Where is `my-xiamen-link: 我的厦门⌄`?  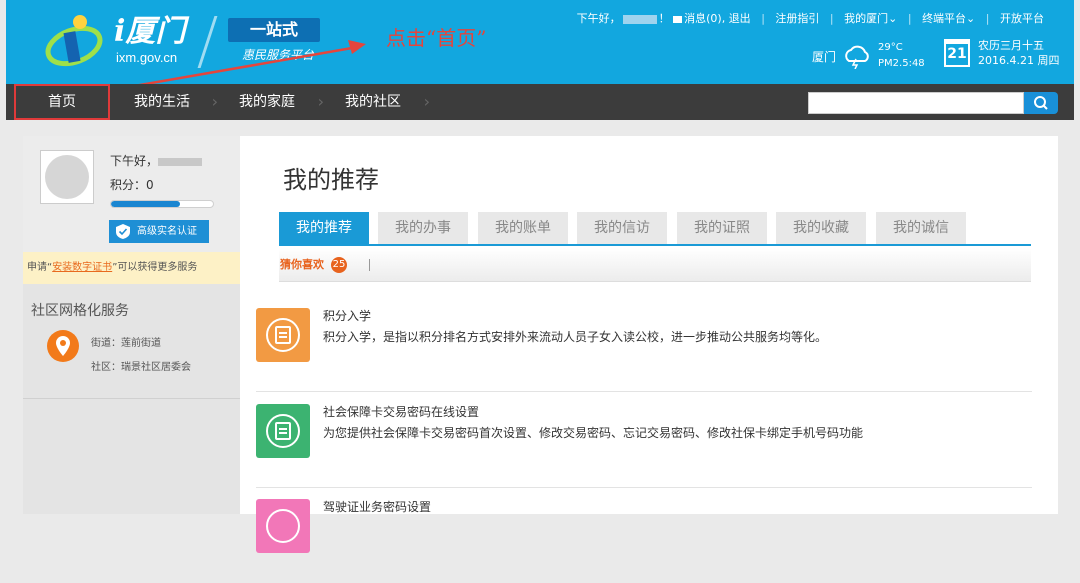 my-xiamen-link: 我的厦门⌄ is located at coordinates (870, 18).